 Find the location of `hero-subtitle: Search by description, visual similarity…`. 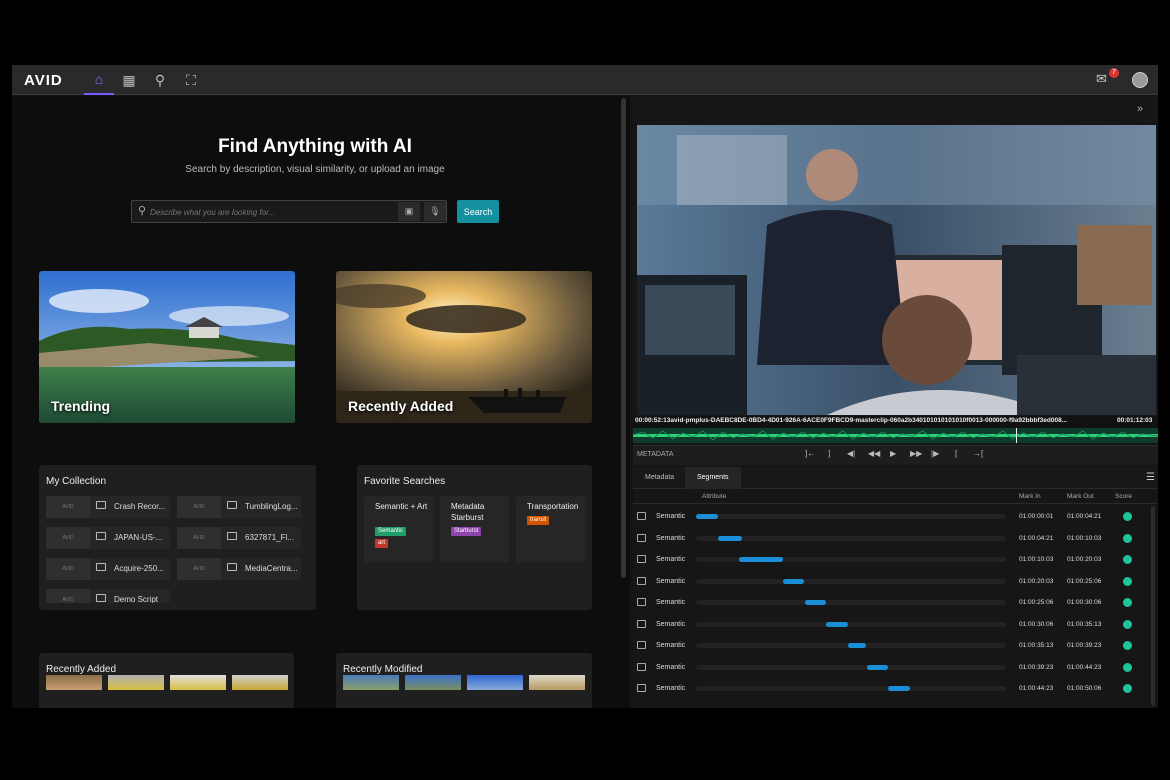

hero-subtitle: Search by description, visual similarity… is located at coordinates (315, 169).